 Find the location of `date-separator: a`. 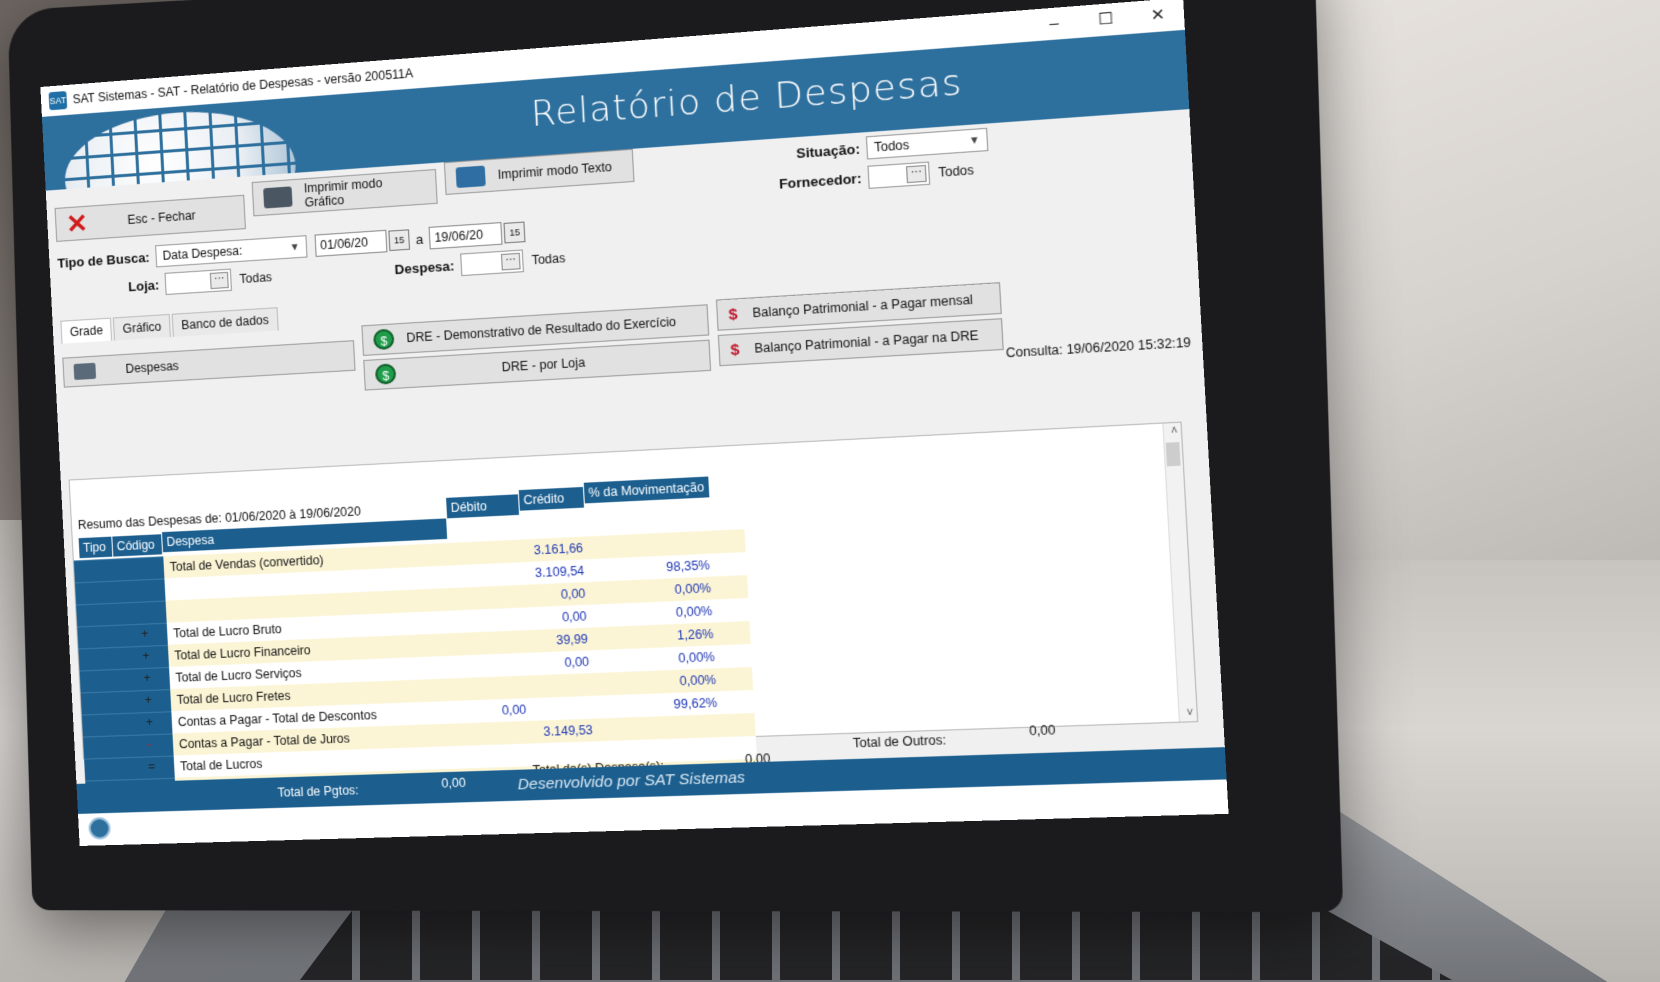

date-separator: a is located at coordinates (419, 239).